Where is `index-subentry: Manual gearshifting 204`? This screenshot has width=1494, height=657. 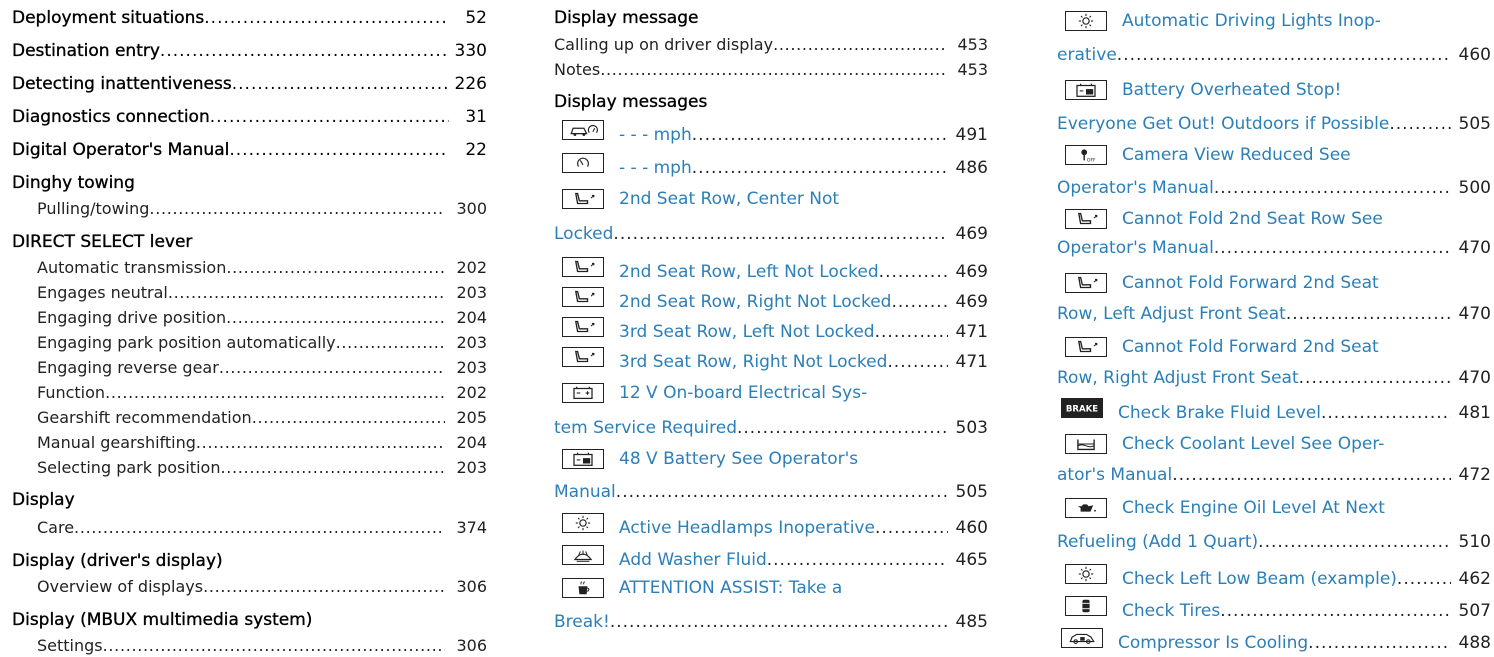
index-subentry: Manual gearshifting 204 is located at coordinates (249, 442).